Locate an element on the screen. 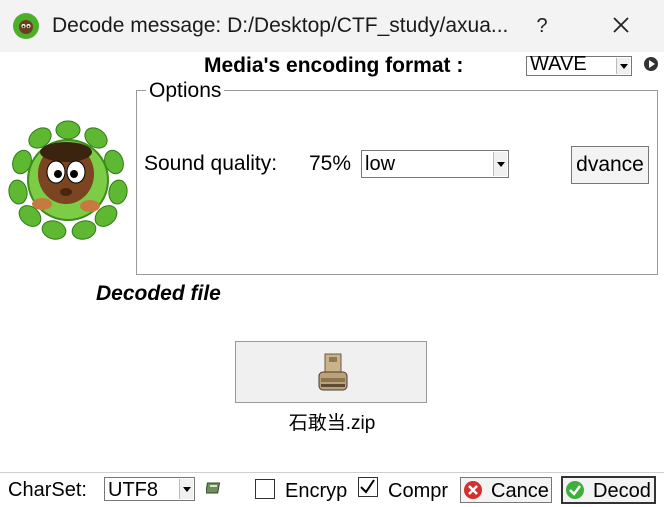  archive-box-icon is located at coordinates (333, 372).